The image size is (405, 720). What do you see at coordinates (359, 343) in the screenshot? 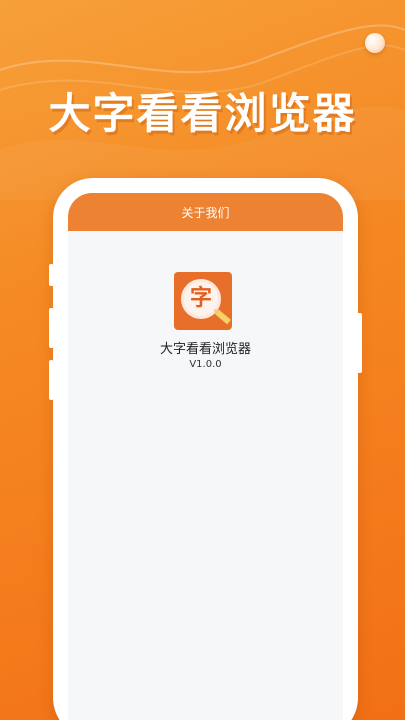
I see `phone-button-right` at bounding box center [359, 343].